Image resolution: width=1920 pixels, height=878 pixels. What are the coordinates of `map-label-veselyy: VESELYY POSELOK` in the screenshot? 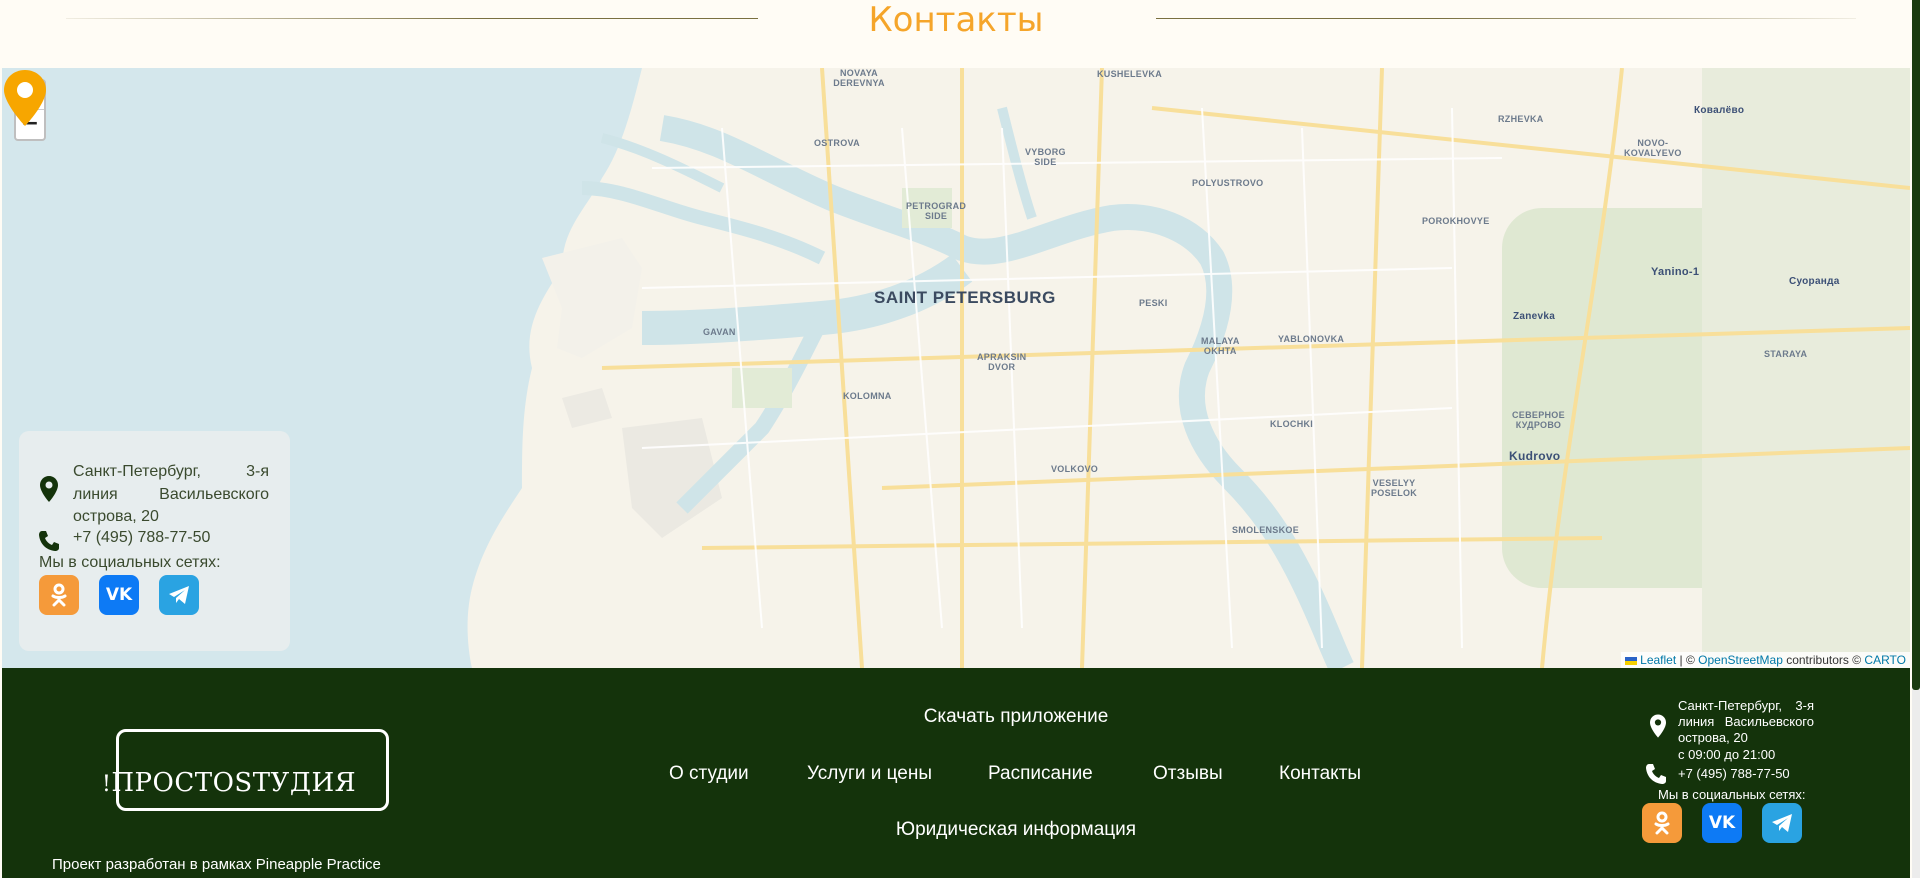 It's located at (1394, 488).